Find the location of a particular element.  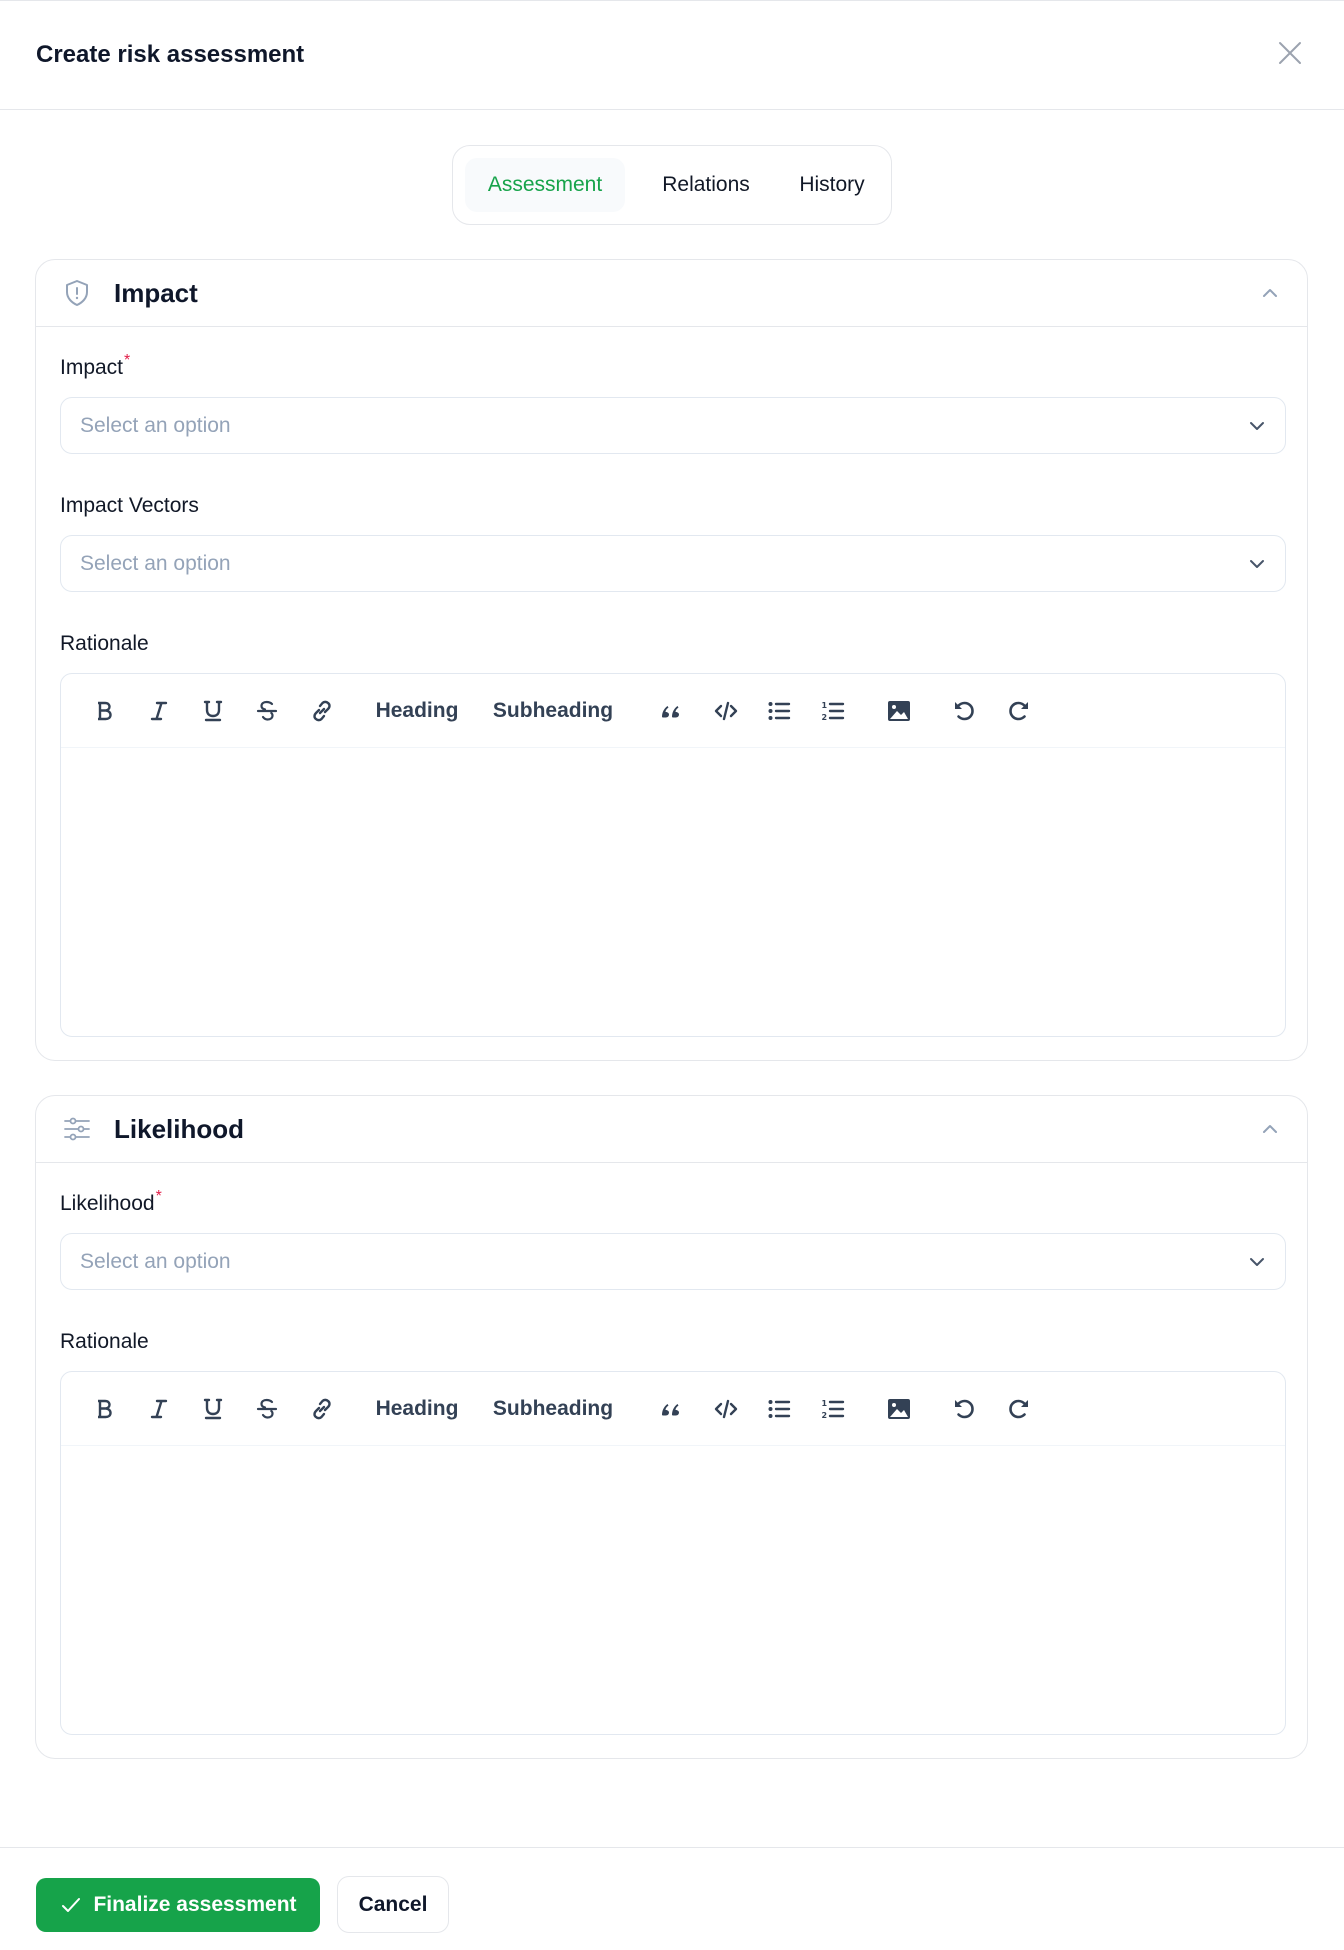

impact-vectors-label: Impact Vectors is located at coordinates (129, 505).